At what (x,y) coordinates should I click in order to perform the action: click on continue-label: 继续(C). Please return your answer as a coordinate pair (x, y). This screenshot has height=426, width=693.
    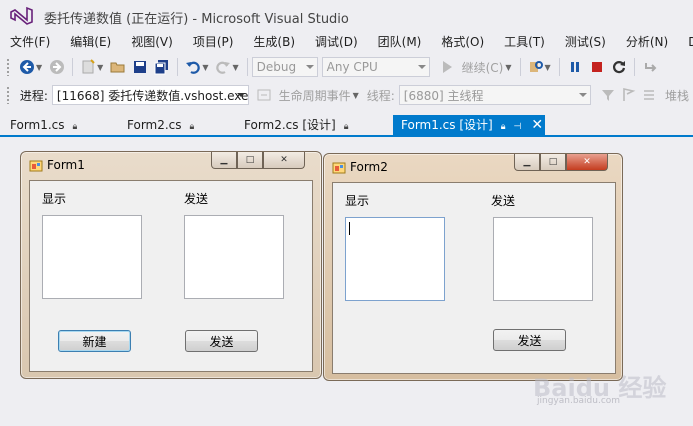
    Looking at the image, I should click on (483, 67).